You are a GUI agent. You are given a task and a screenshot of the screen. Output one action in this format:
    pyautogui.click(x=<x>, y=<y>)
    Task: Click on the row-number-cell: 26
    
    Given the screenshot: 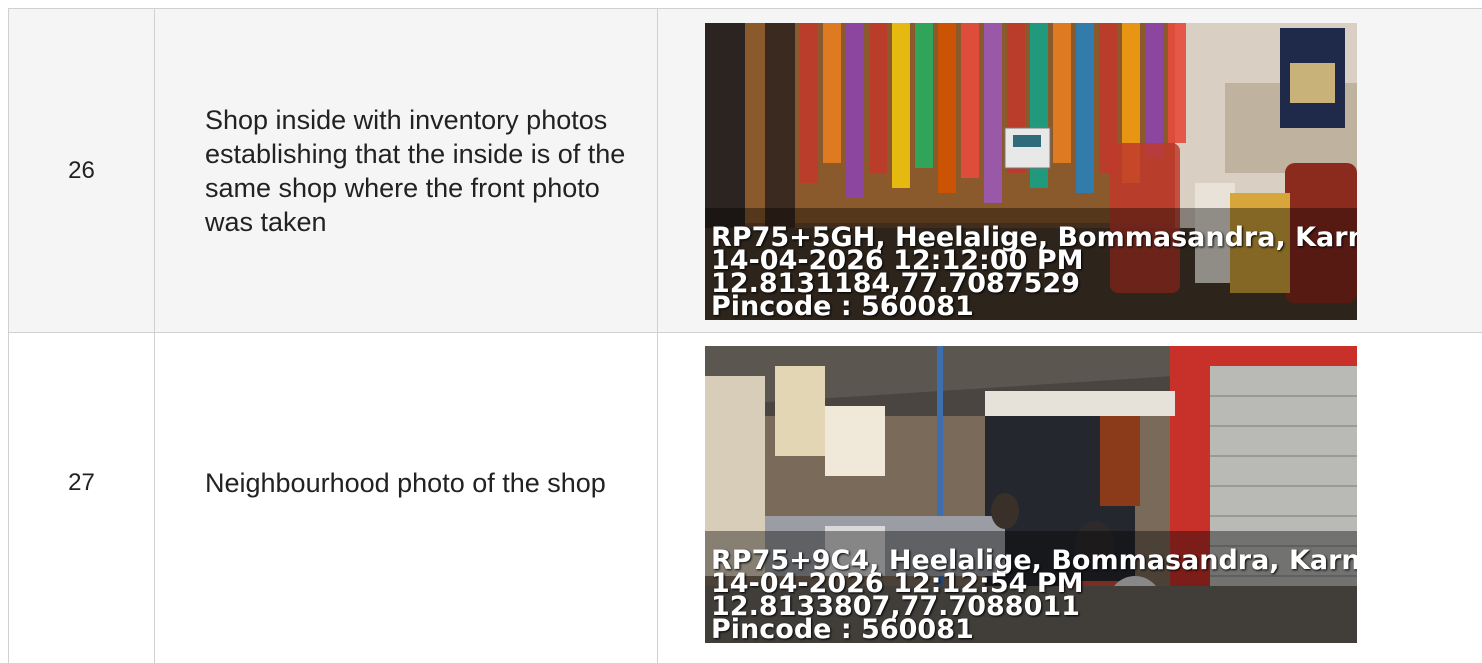 What is the action you would take?
    pyautogui.click(x=82, y=171)
    